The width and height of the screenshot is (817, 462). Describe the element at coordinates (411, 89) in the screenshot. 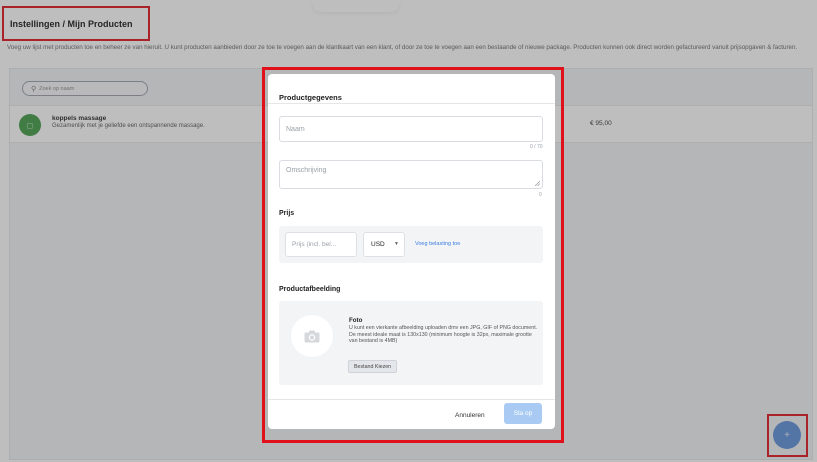

I see `modal-header: Productgegevens` at that location.